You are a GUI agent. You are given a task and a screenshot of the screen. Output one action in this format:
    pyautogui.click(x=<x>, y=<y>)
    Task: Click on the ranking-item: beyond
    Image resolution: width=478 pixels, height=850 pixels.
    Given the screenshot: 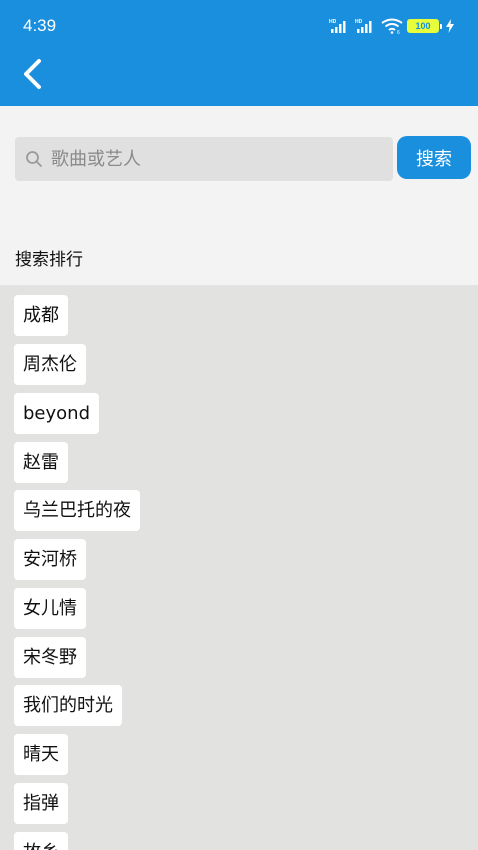 What is the action you would take?
    pyautogui.click(x=56, y=413)
    